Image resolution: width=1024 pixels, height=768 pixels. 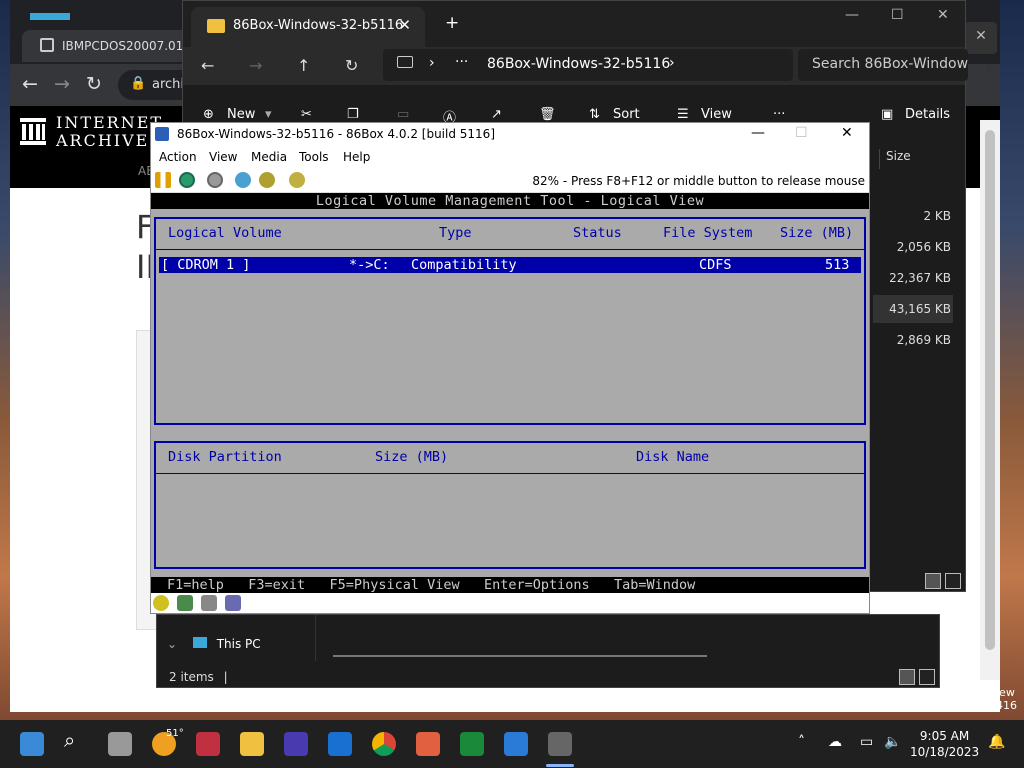 What do you see at coordinates (920, 309) in the screenshot?
I see `file-size: 43,165 KB` at bounding box center [920, 309].